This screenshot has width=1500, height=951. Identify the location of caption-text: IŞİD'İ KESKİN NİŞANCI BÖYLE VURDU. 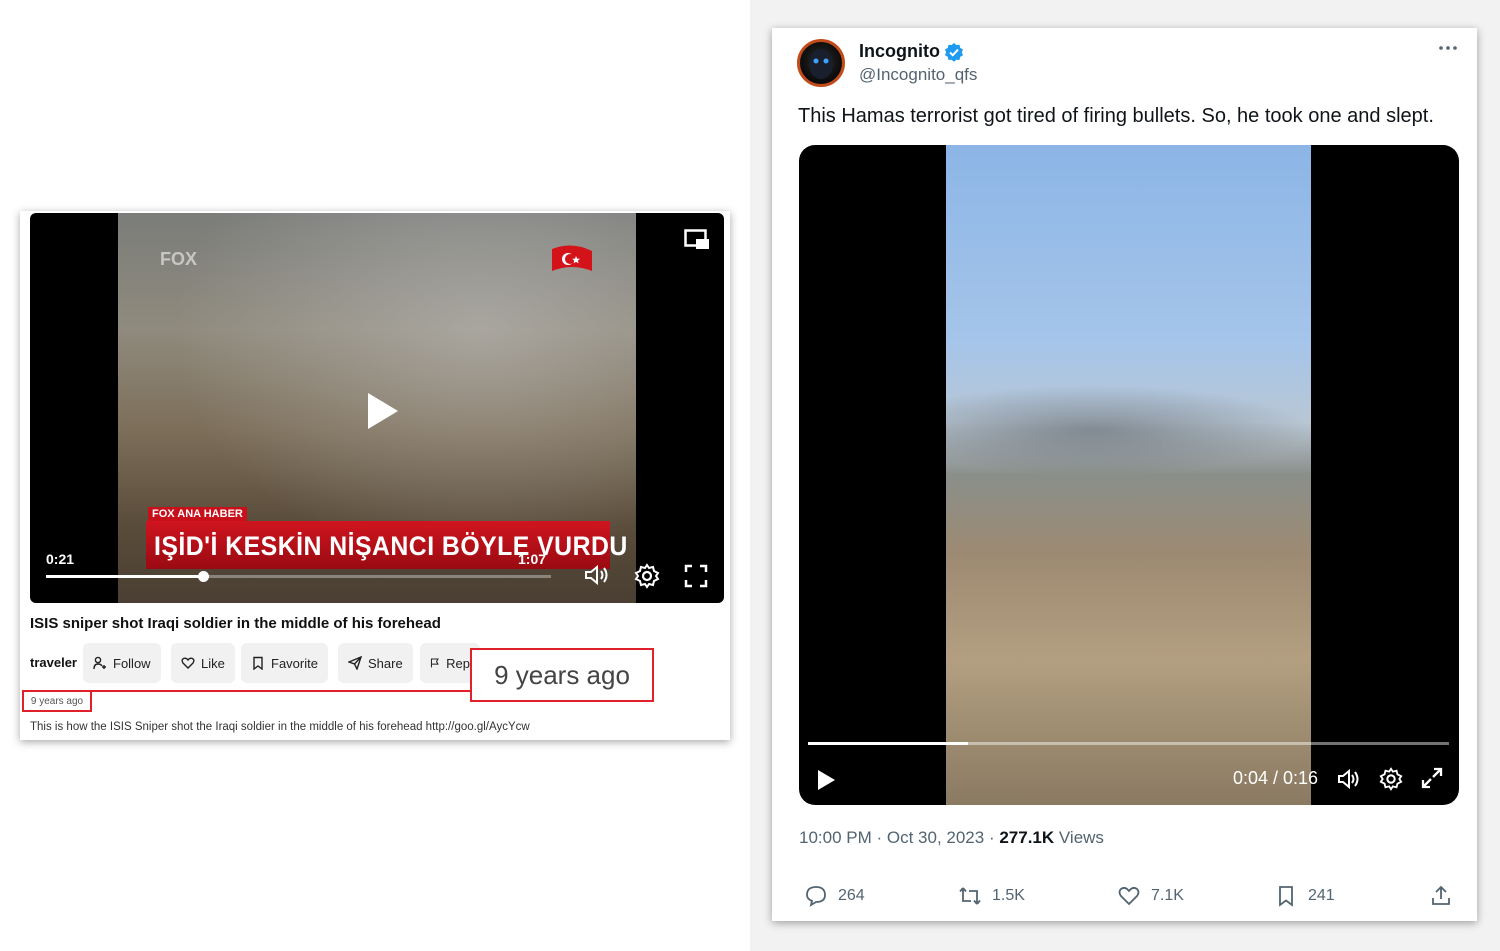
(391, 546).